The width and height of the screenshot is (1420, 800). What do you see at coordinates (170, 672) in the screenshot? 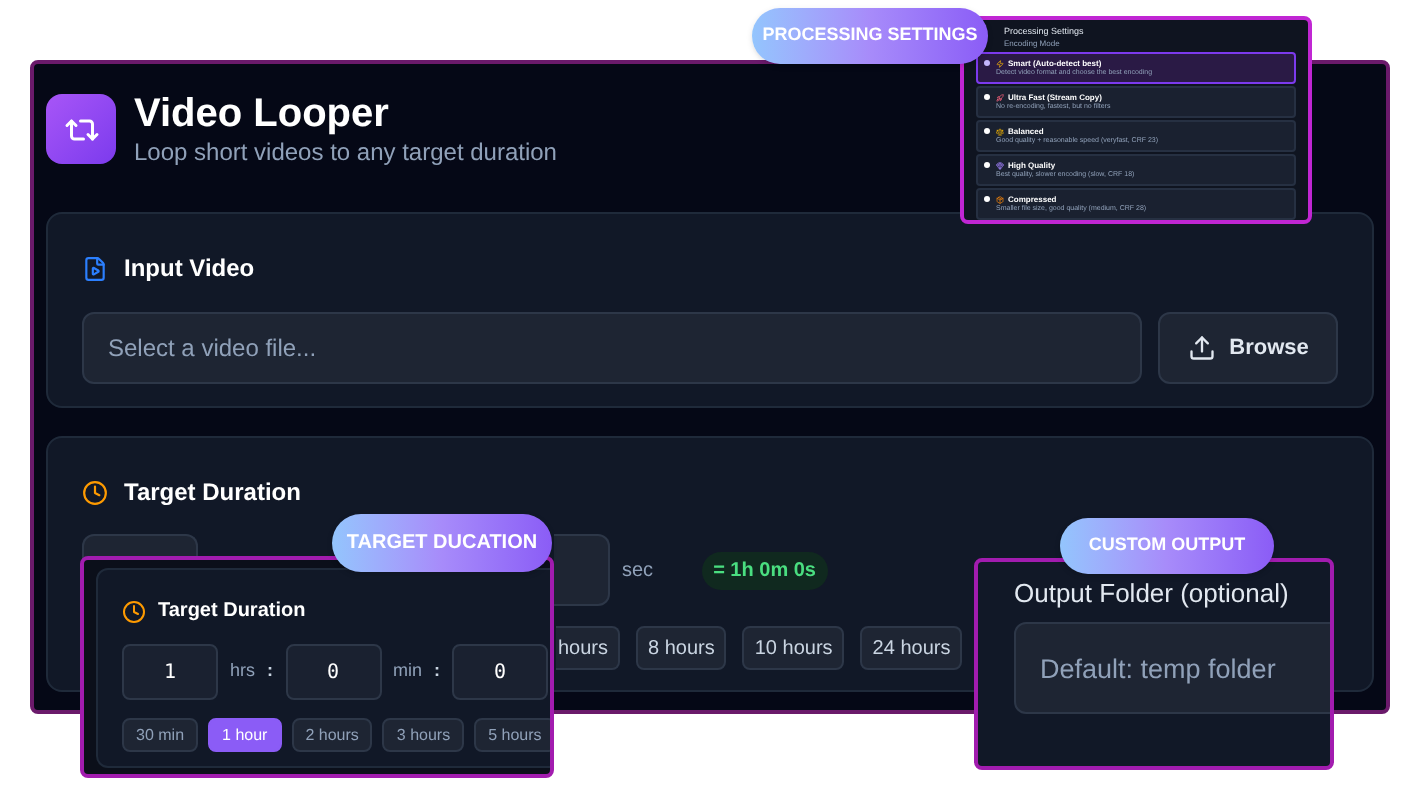
I see `time-field: 1` at bounding box center [170, 672].